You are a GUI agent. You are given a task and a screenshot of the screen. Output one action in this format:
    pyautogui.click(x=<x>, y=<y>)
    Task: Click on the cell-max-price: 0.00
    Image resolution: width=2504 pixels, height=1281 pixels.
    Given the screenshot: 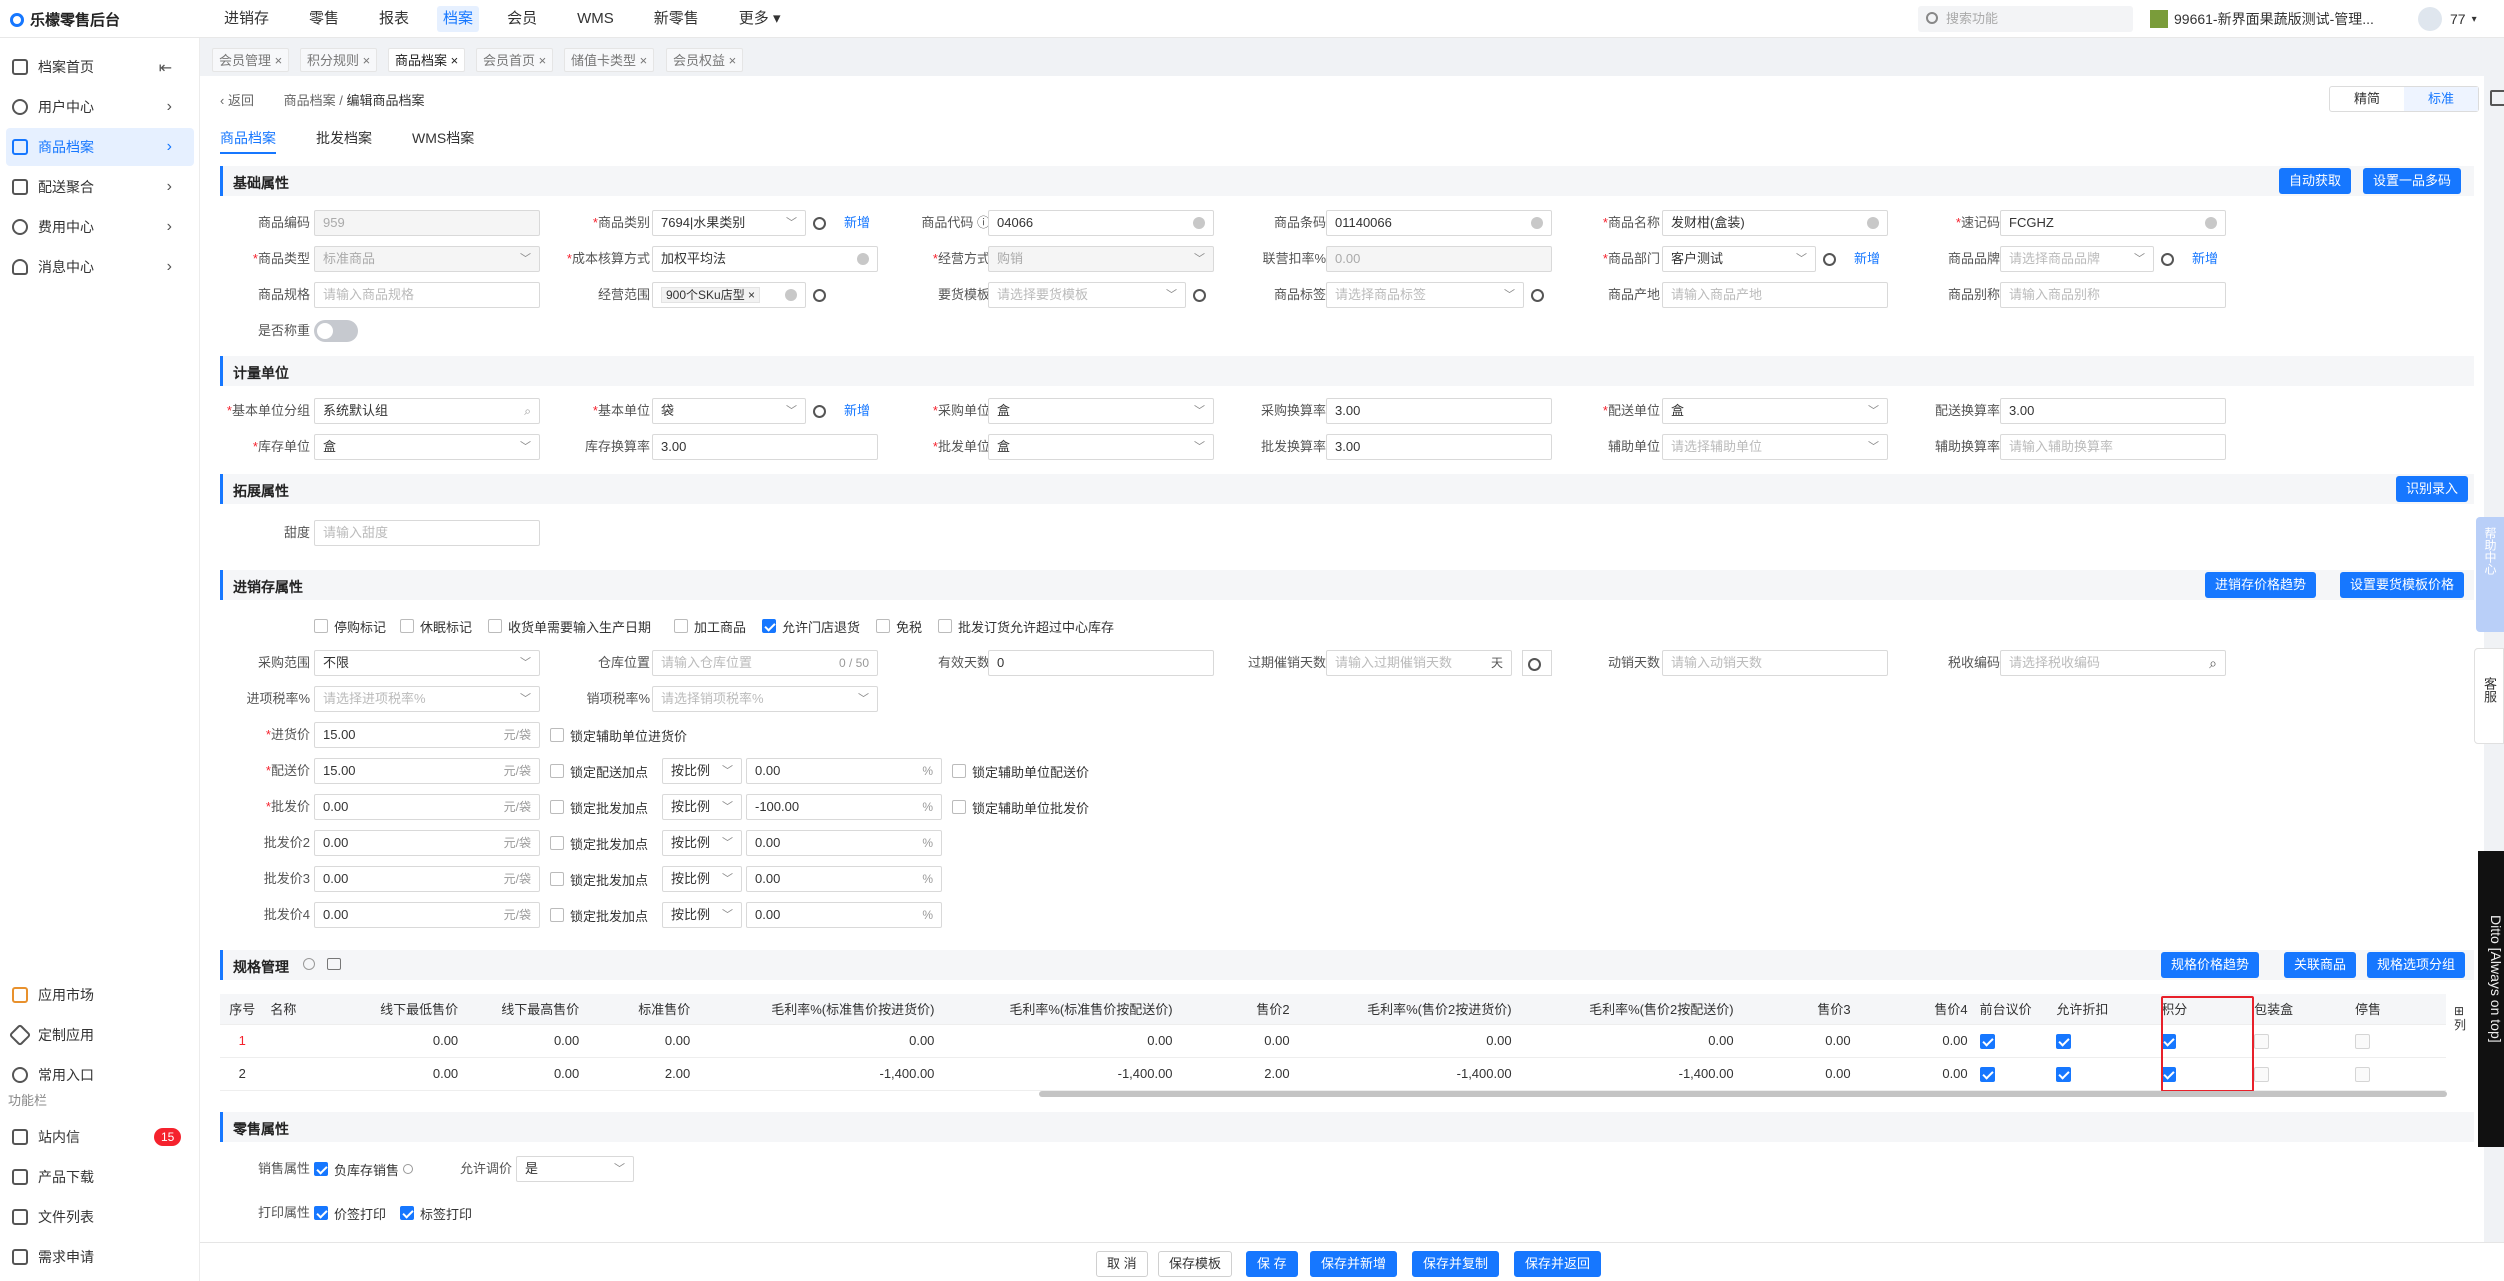 What is the action you would take?
    pyautogui.click(x=525, y=1041)
    